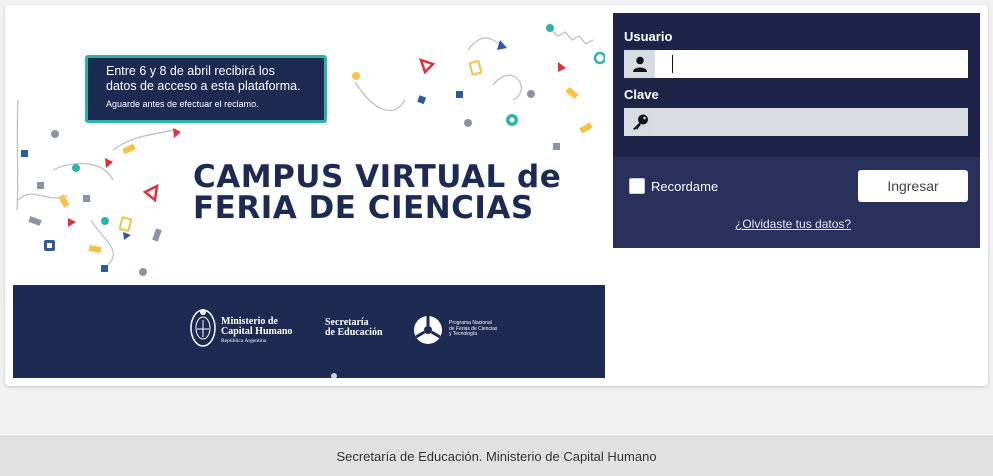  I want to click on remember-checkbox, so click(637, 186).